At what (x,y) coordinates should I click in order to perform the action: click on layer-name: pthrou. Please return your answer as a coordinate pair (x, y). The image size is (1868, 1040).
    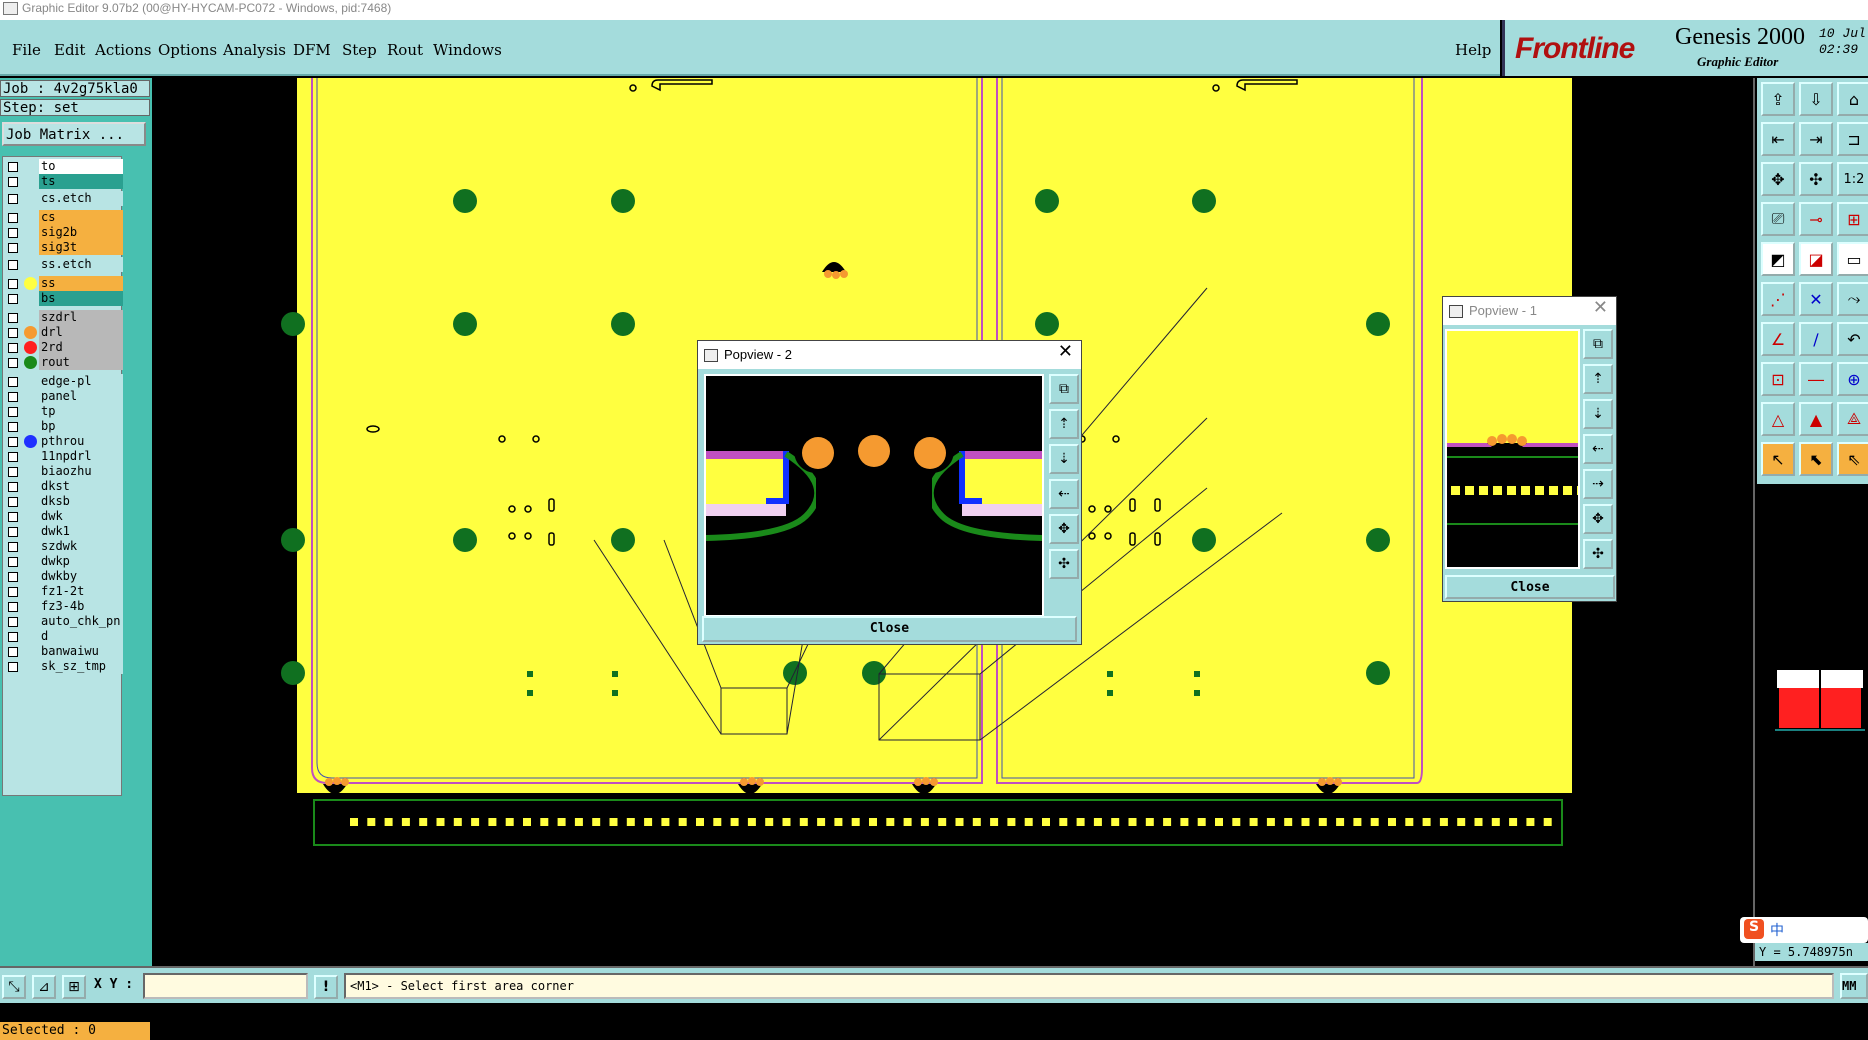
    Looking at the image, I should click on (81, 441).